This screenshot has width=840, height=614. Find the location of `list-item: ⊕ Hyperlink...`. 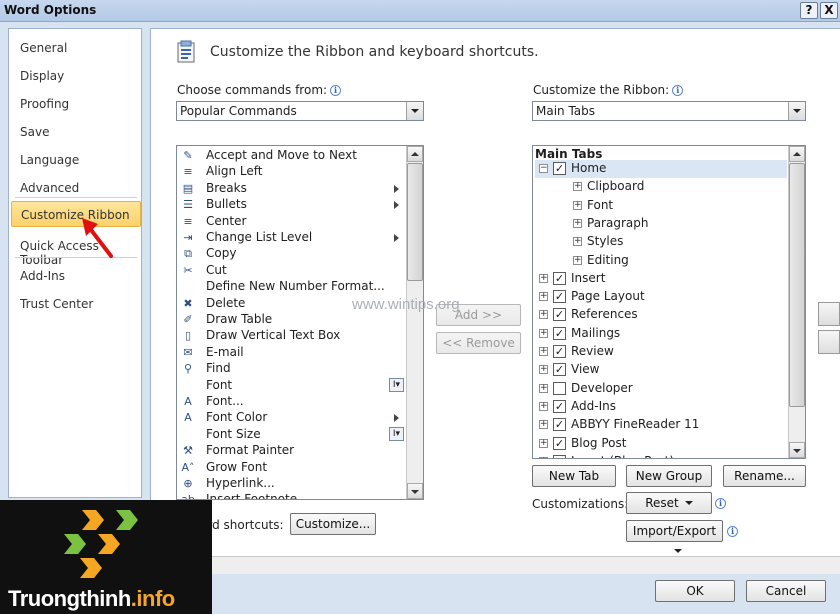

list-item: ⊕ Hyperlink... is located at coordinates (292, 484).